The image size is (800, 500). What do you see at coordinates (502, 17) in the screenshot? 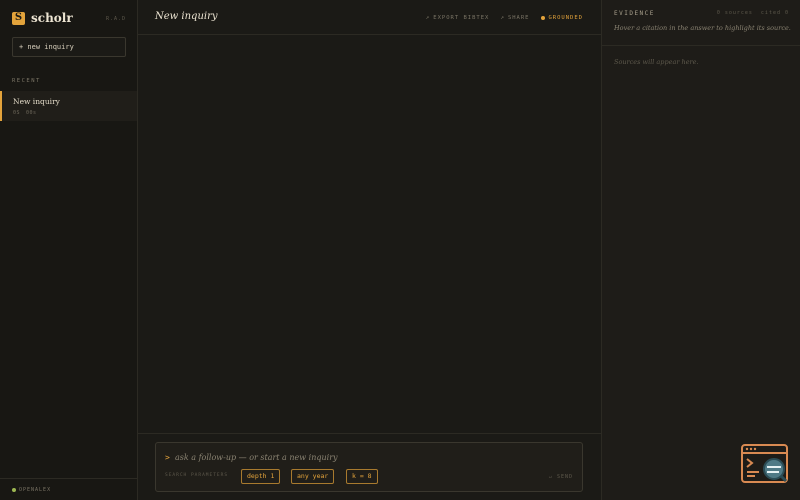
I see `share-arrow-icon: ↗` at bounding box center [502, 17].